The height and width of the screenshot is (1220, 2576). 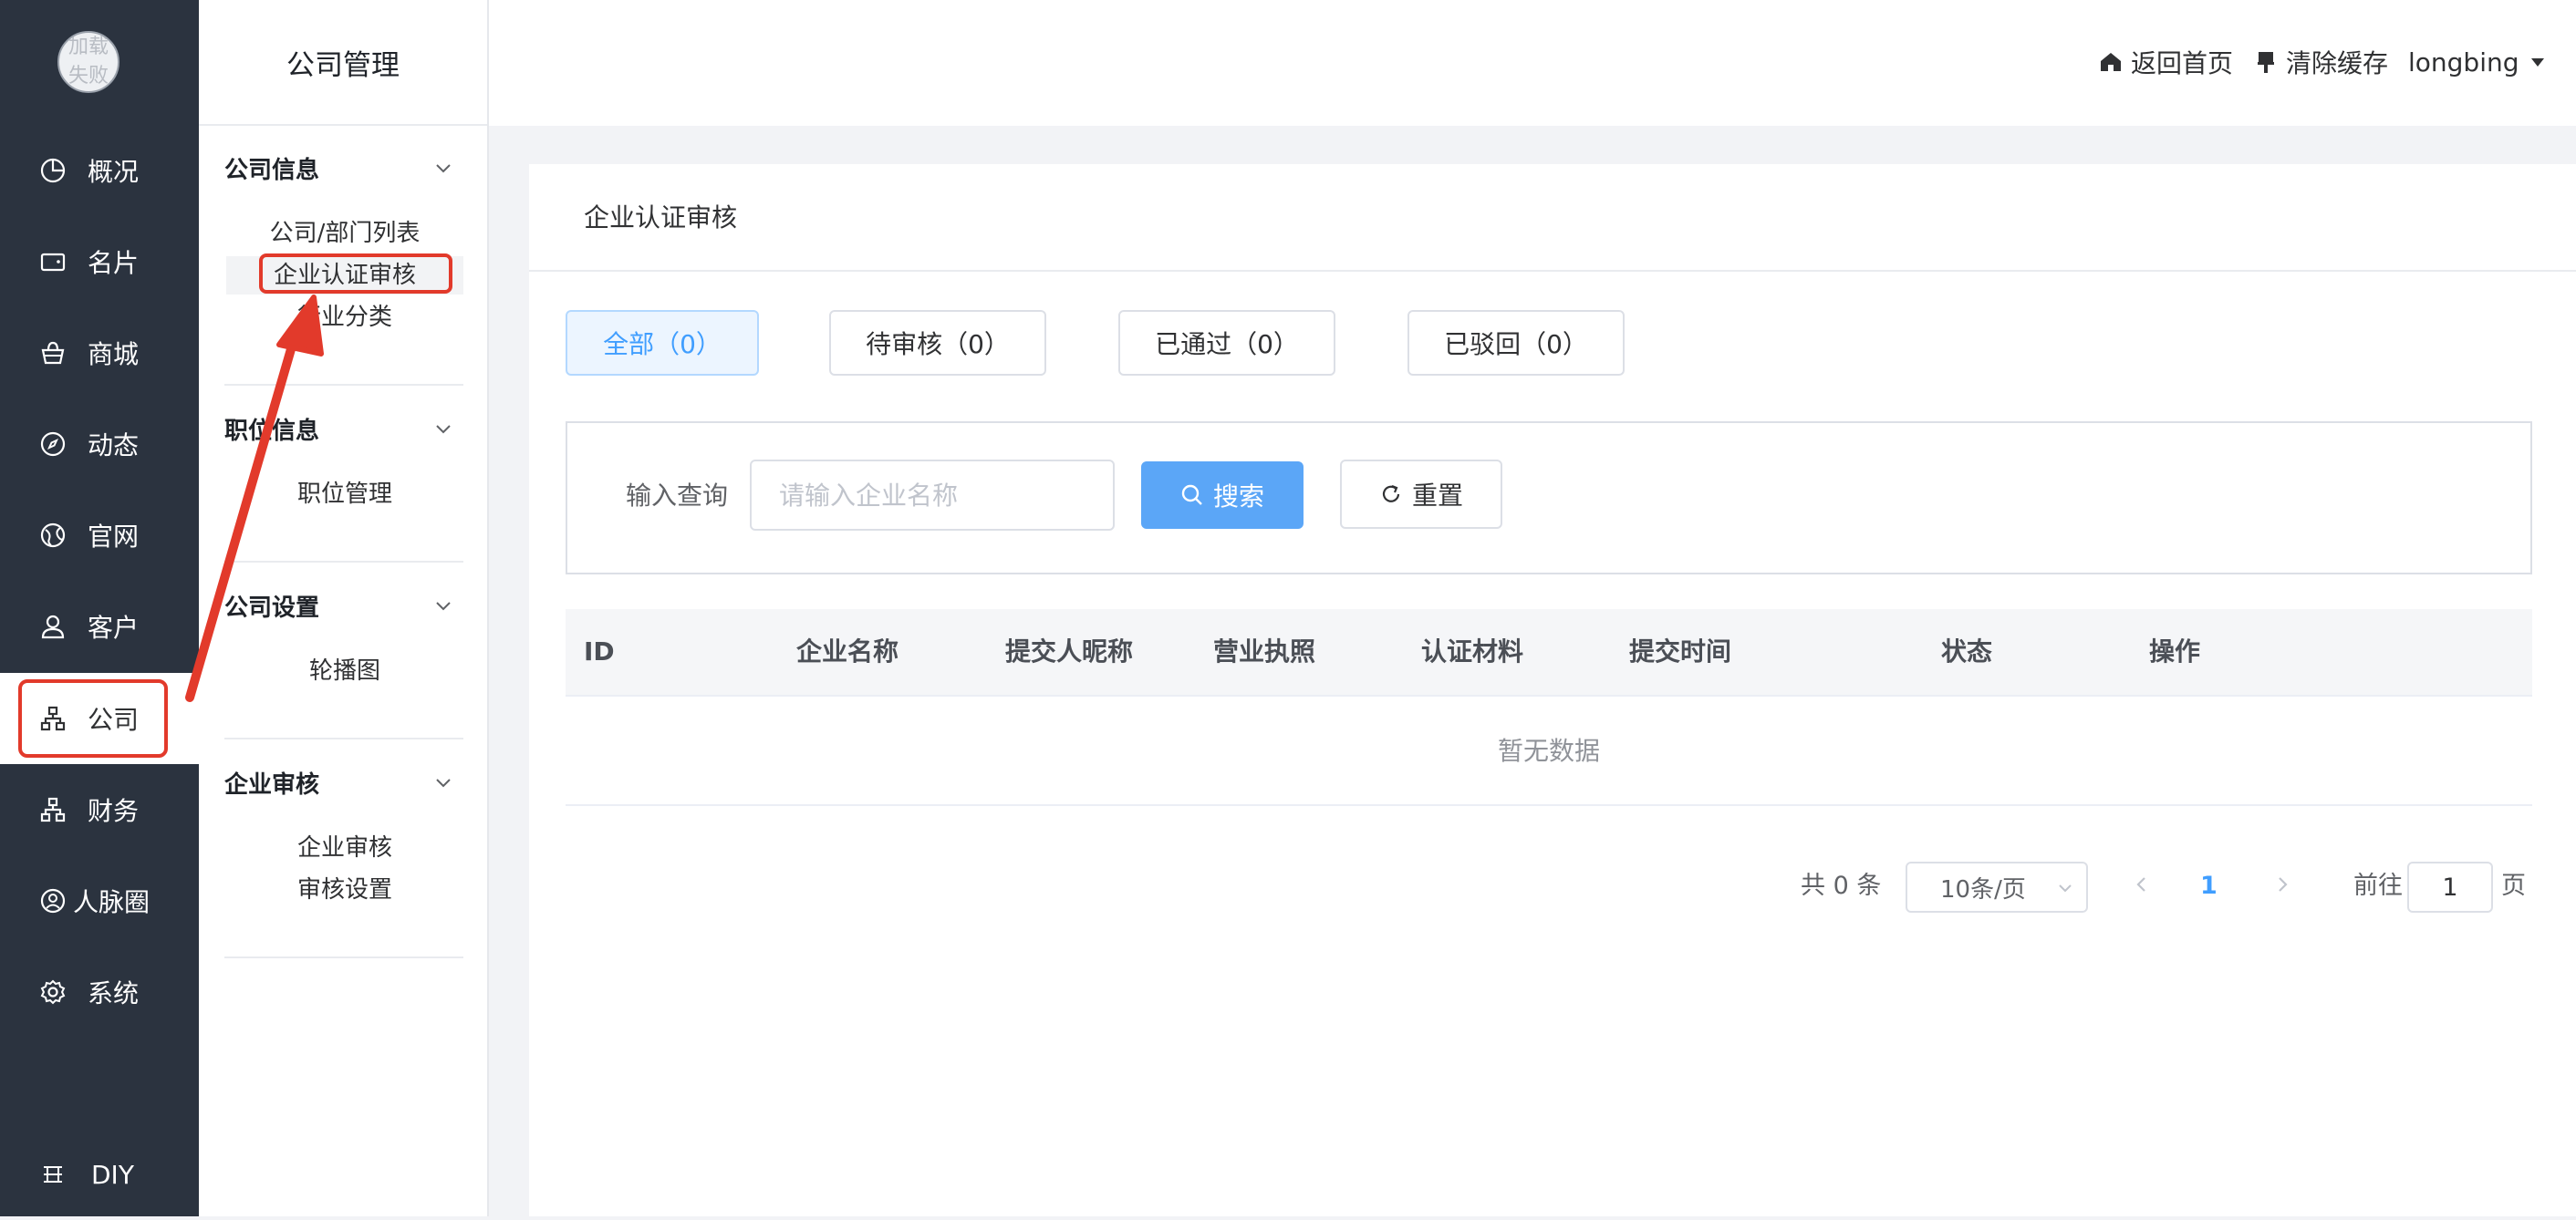 I want to click on user-circle-icon, so click(x=53, y=900).